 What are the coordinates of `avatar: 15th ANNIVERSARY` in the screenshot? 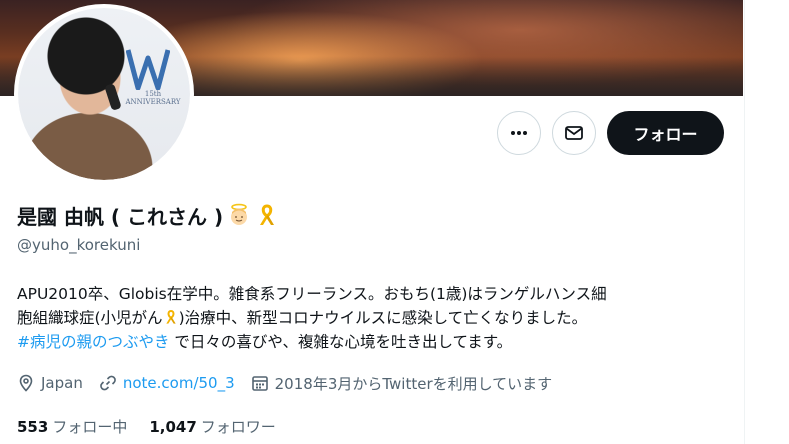 It's located at (104, 94).